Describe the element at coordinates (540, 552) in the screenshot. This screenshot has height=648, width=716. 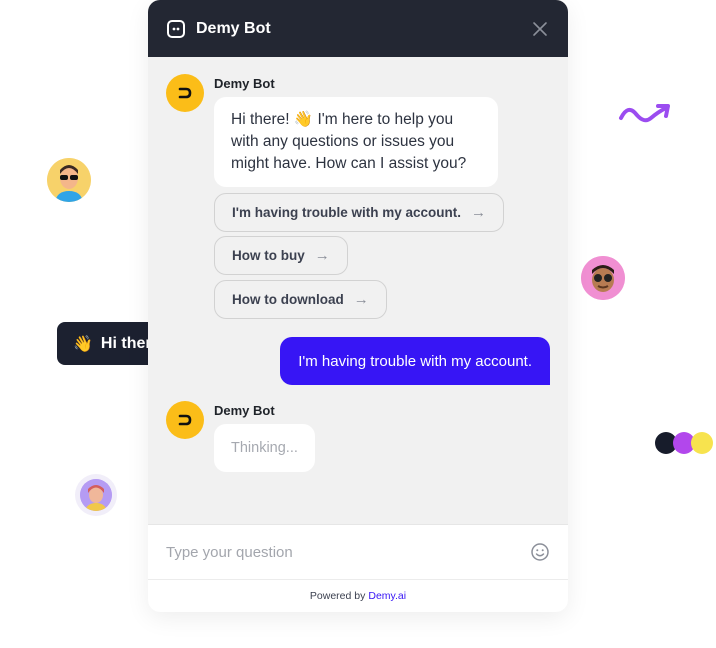
I see `smile-icon` at that location.